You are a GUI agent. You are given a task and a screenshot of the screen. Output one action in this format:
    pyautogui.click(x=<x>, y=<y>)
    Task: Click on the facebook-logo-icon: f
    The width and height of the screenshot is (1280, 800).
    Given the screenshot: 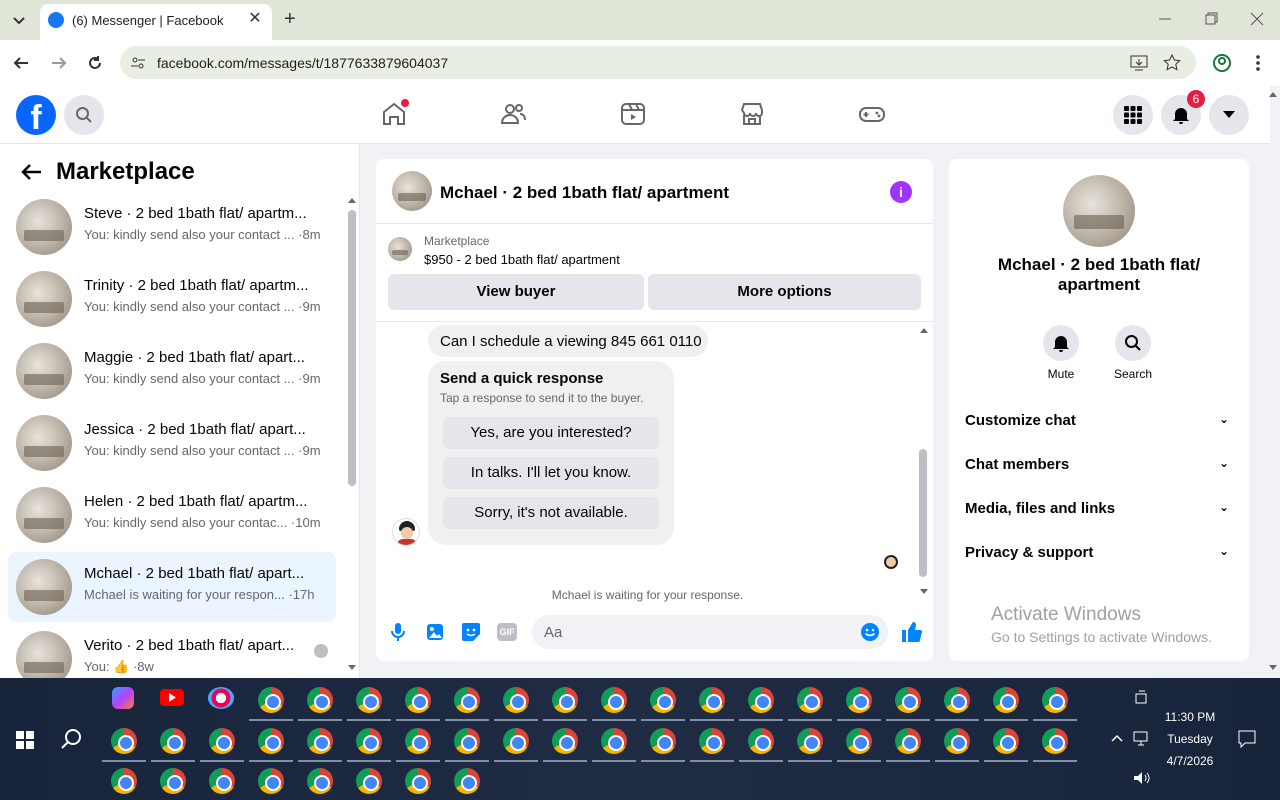 What is the action you would take?
    pyautogui.click(x=36, y=115)
    